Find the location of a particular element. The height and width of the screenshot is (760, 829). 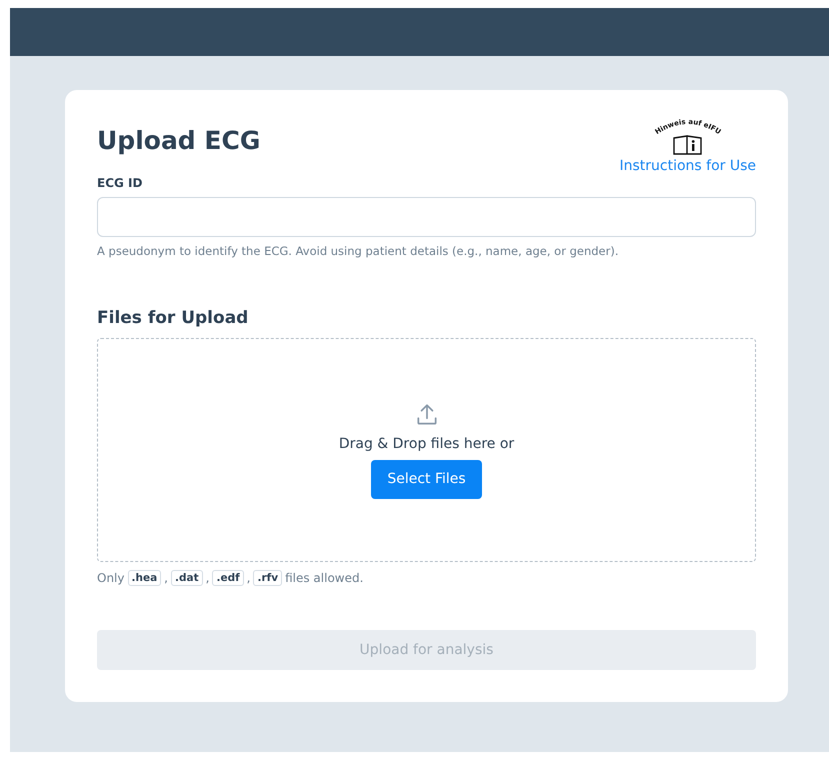

extension-tag: .rfv is located at coordinates (267, 578).